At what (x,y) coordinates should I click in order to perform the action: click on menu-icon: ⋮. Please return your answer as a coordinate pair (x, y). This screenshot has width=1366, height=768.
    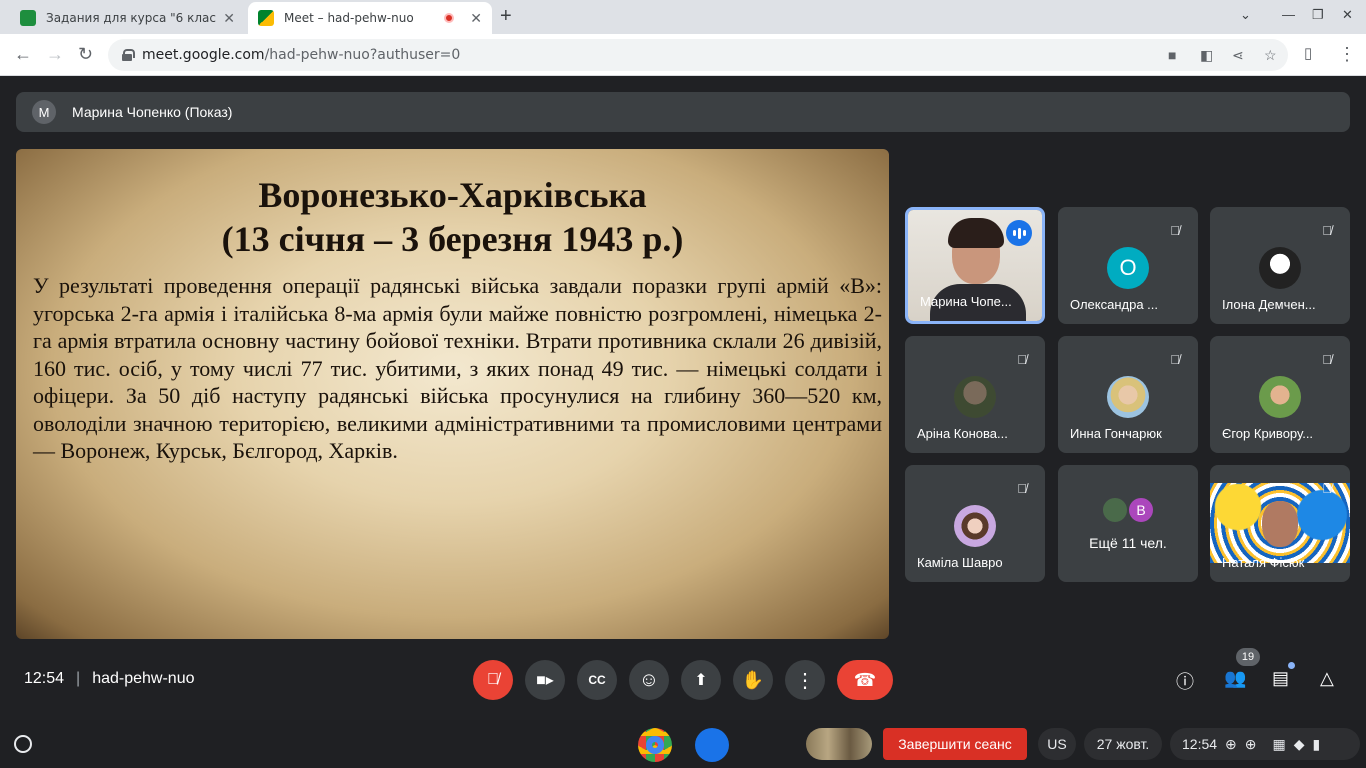
    Looking at the image, I should click on (1347, 54).